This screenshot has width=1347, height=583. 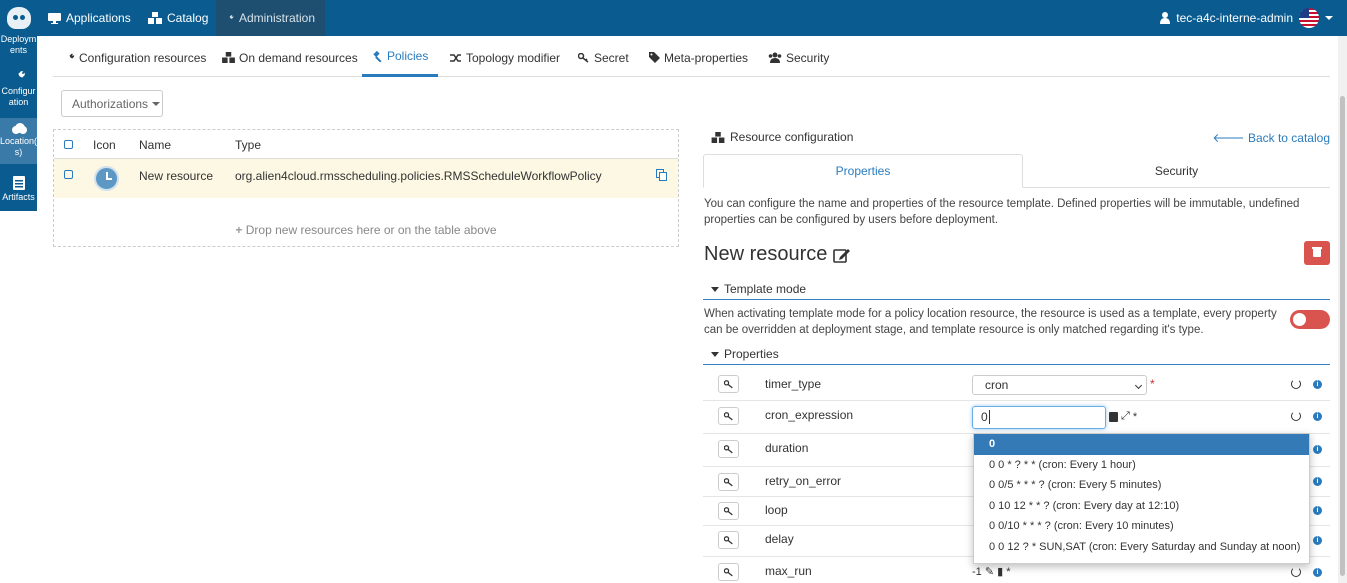 What do you see at coordinates (18, 47) in the screenshot?
I see `sidebar-item-deployments: Deploym ents` at bounding box center [18, 47].